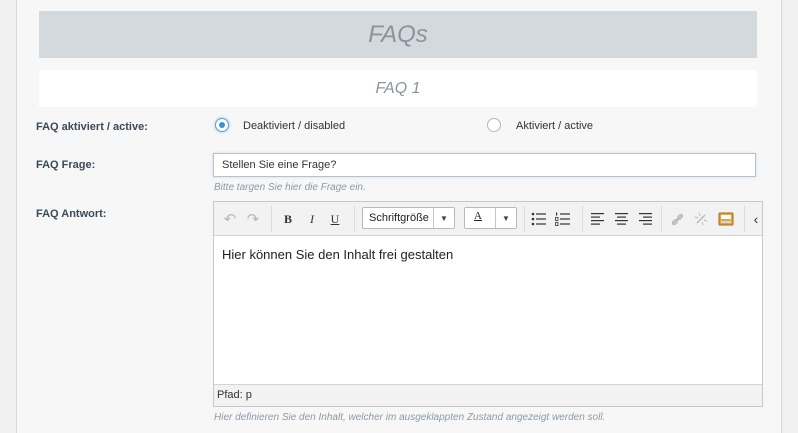 The image size is (798, 433). I want to click on answer-label: FAQ Antwort:, so click(71, 214).